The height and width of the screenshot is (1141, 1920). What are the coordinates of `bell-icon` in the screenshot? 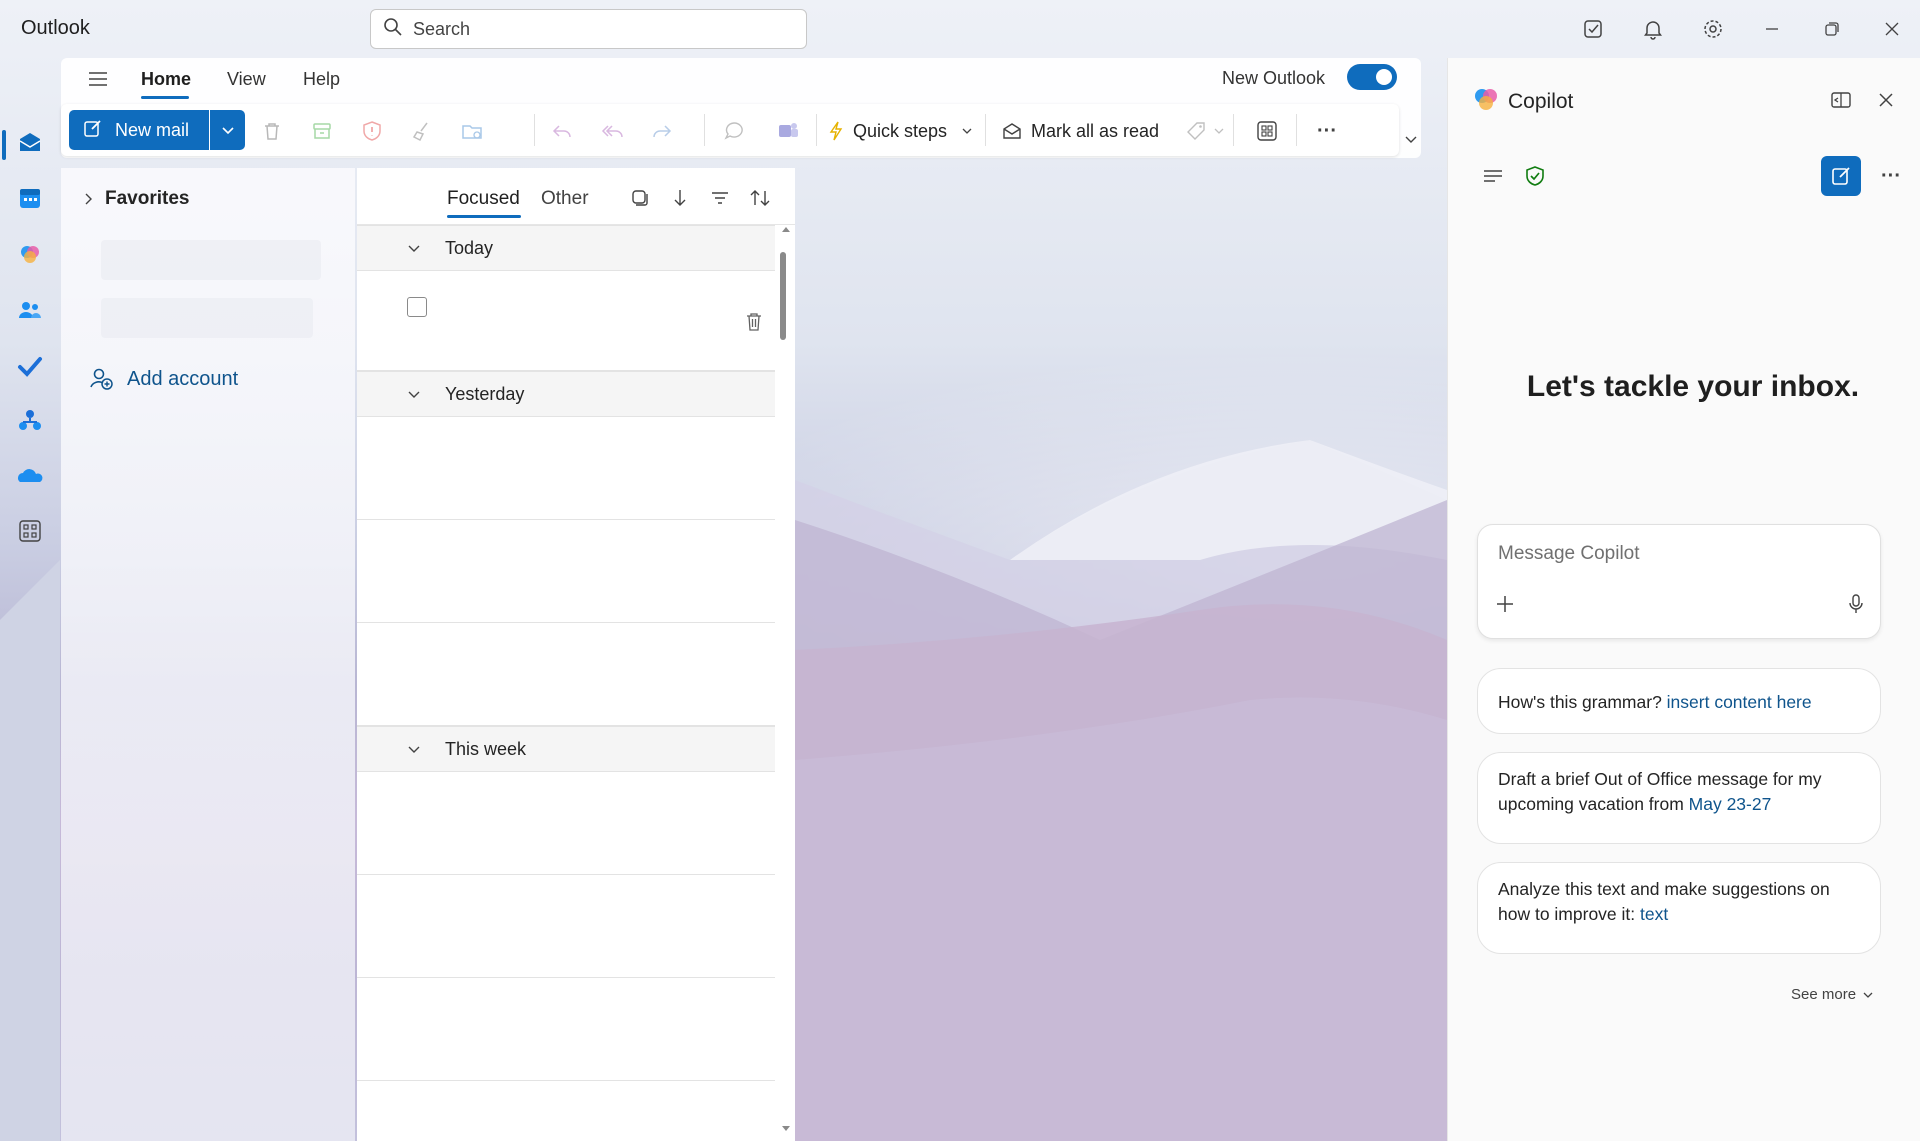 It's located at (1653, 29).